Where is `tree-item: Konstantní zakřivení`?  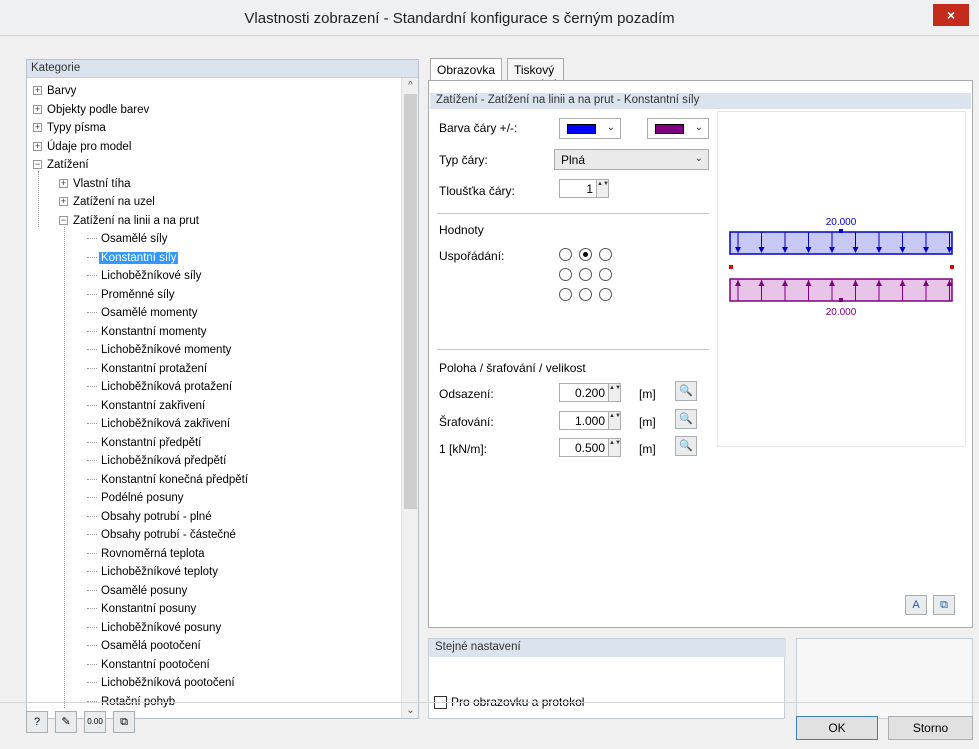 tree-item: Konstantní zakřivení is located at coordinates (147, 406).